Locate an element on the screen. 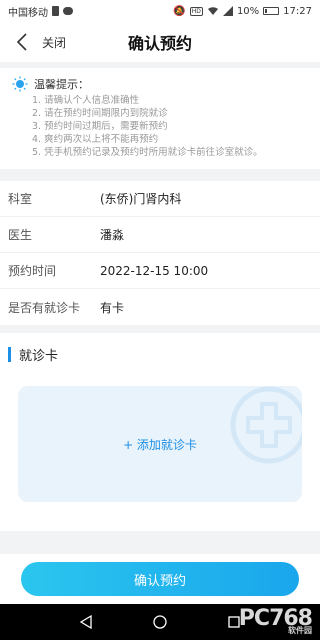  watermark-logo: PC768 软件园 is located at coordinates (276, 621).